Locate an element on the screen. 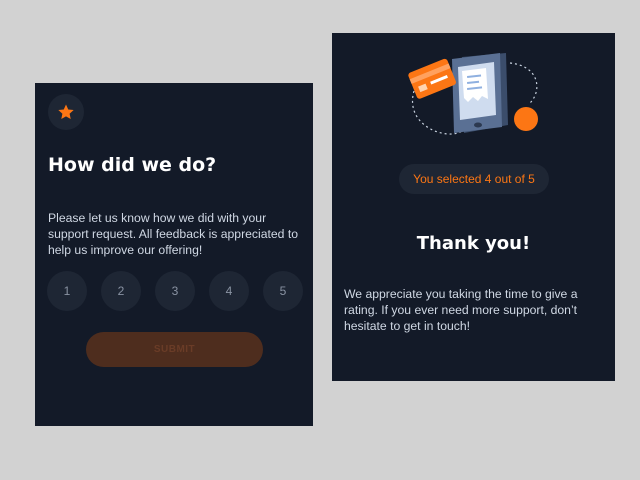 Image resolution: width=640 pixels, height=480 pixels. rating-option-3: 3 is located at coordinates (175, 291).